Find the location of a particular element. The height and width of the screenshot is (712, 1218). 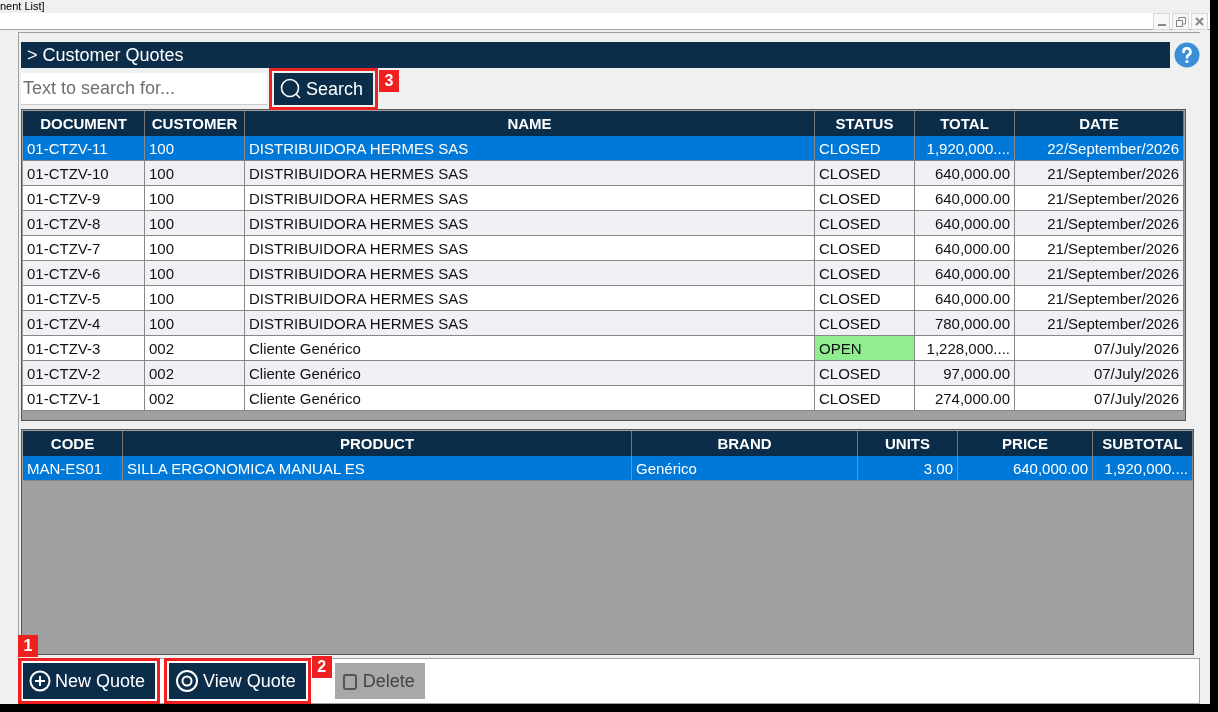

minimize-button is located at coordinates (1161, 21).